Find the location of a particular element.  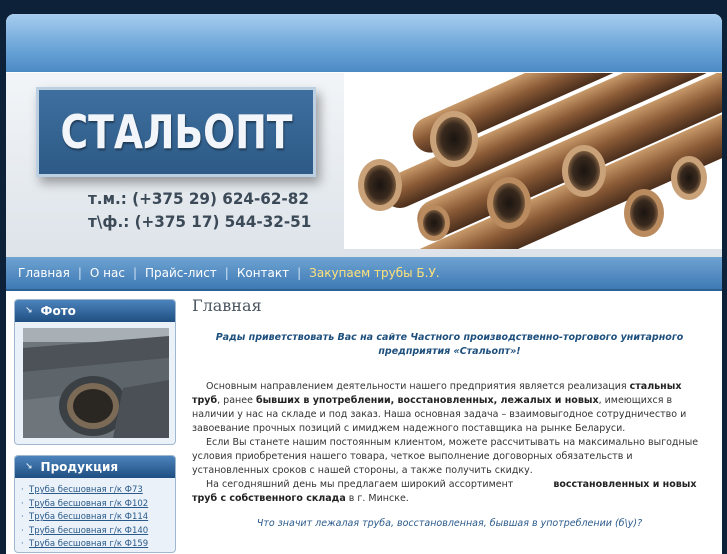

top-bar is located at coordinates (364, 43).